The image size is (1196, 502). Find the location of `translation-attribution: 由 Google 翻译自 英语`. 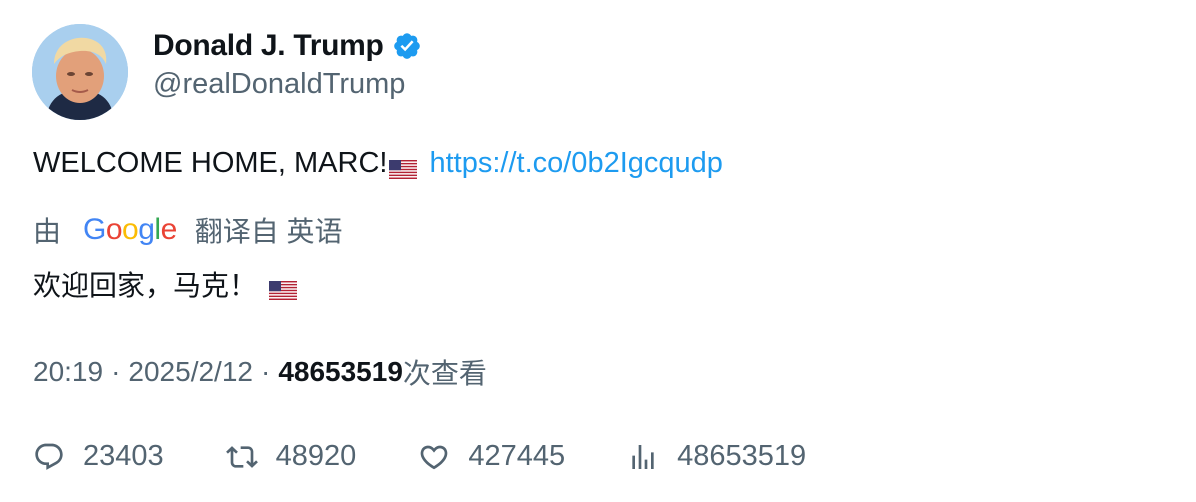

translation-attribution: 由 Google 翻译自 英语 is located at coordinates (188, 230).